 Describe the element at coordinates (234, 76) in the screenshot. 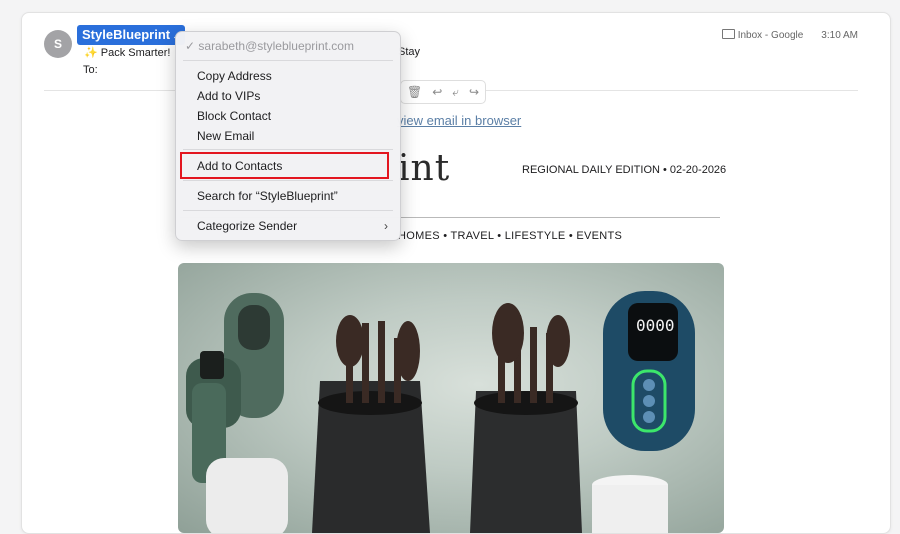

I see `menu-item-copy-address: Copy Address` at that location.